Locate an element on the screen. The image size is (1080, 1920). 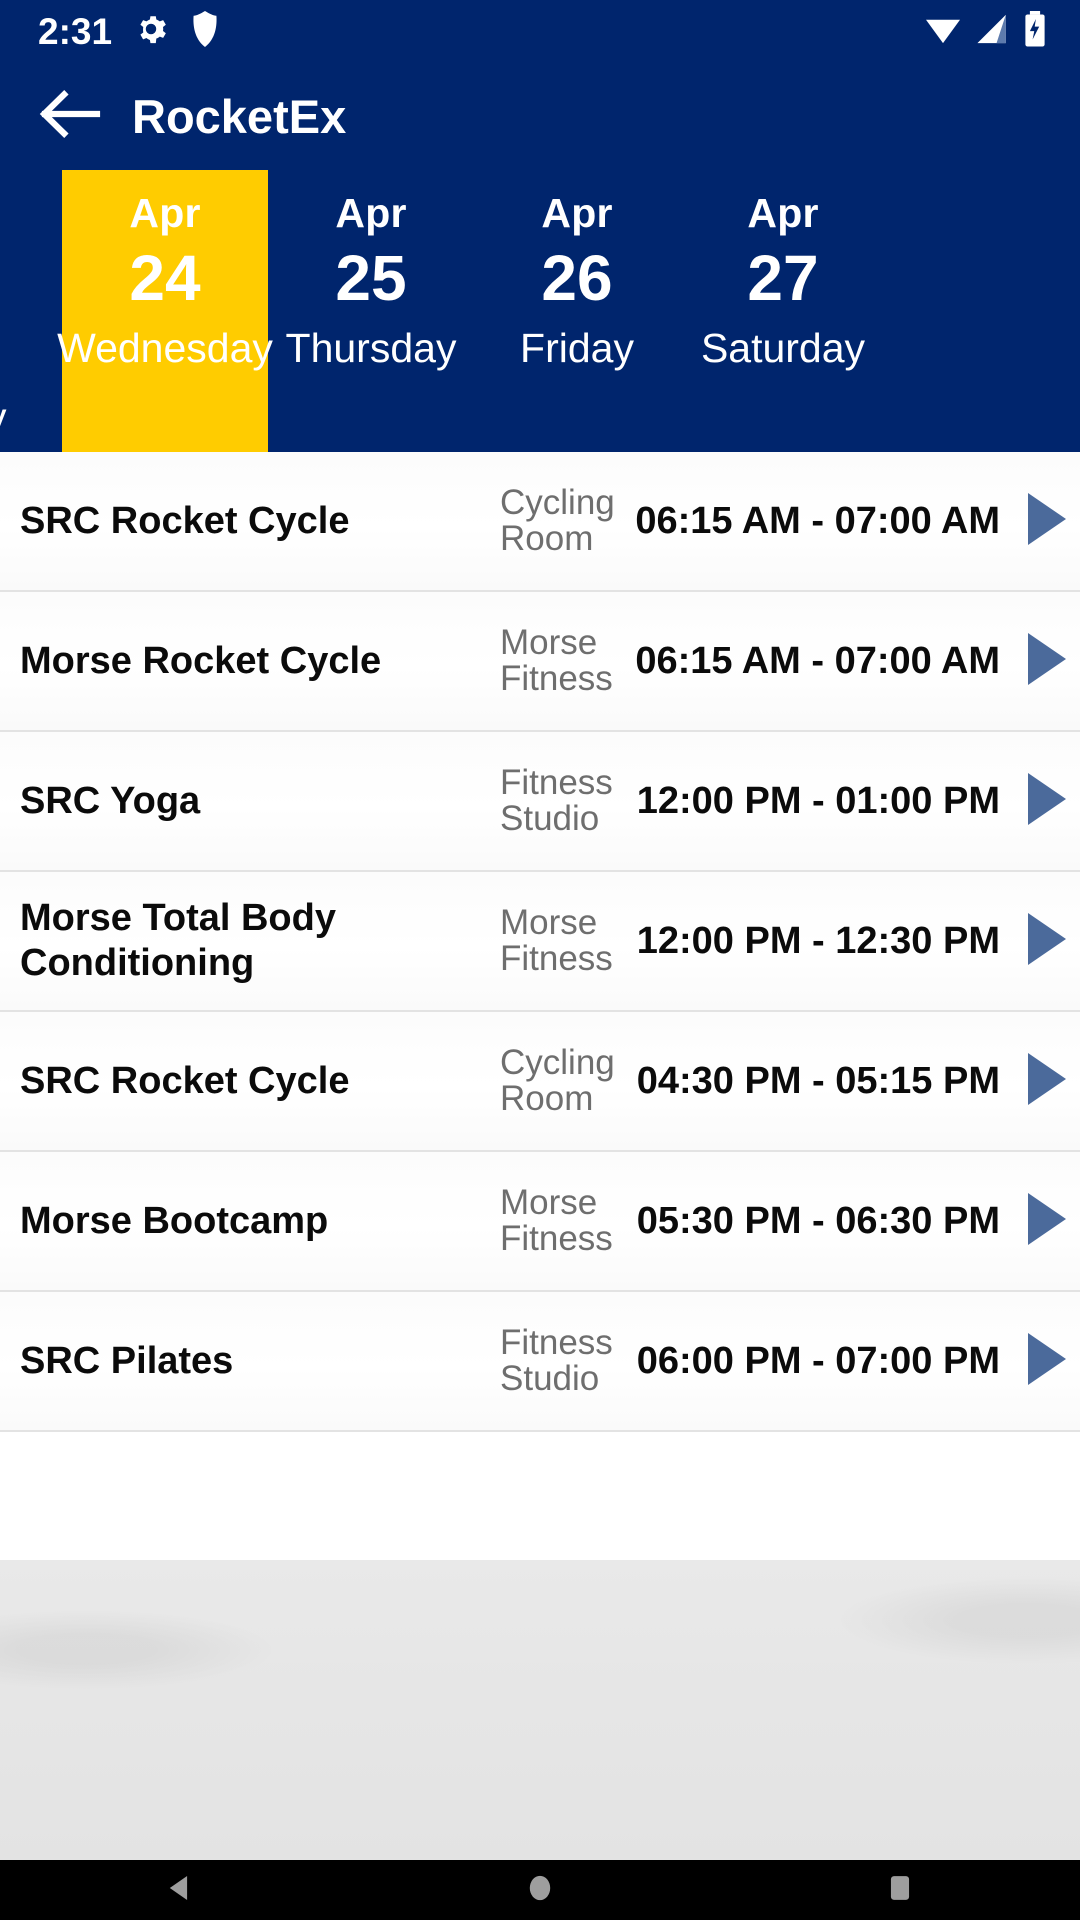
home-nav-button is located at coordinates (540, 1890).